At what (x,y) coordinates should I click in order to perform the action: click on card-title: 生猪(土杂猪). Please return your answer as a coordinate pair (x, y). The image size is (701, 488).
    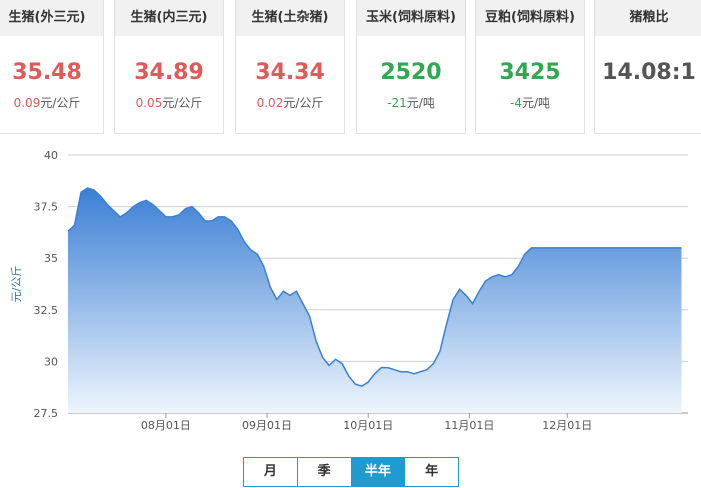
    Looking at the image, I should click on (290, 18).